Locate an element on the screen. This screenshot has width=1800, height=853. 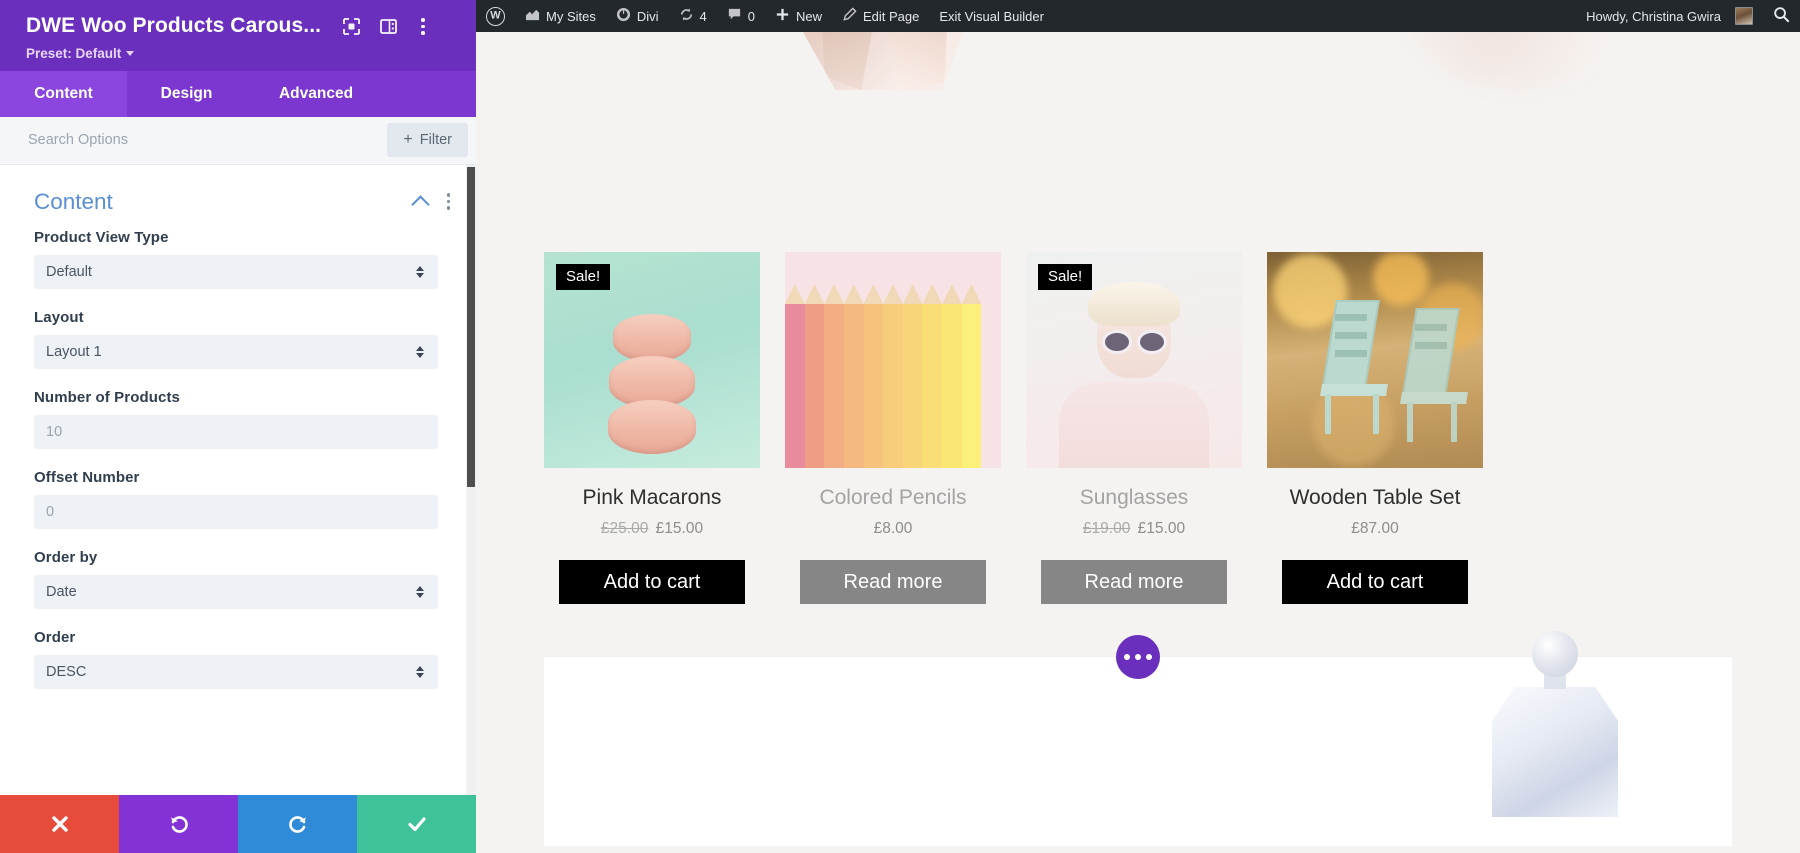
adminbar-my-sites: My Sites is located at coordinates (560, 16).